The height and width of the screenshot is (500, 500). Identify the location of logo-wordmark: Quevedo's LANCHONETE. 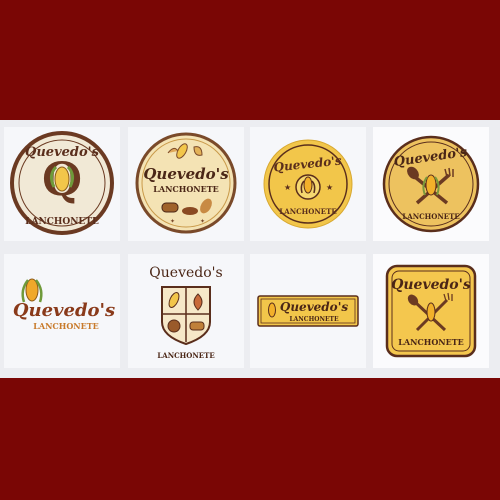
(64, 304).